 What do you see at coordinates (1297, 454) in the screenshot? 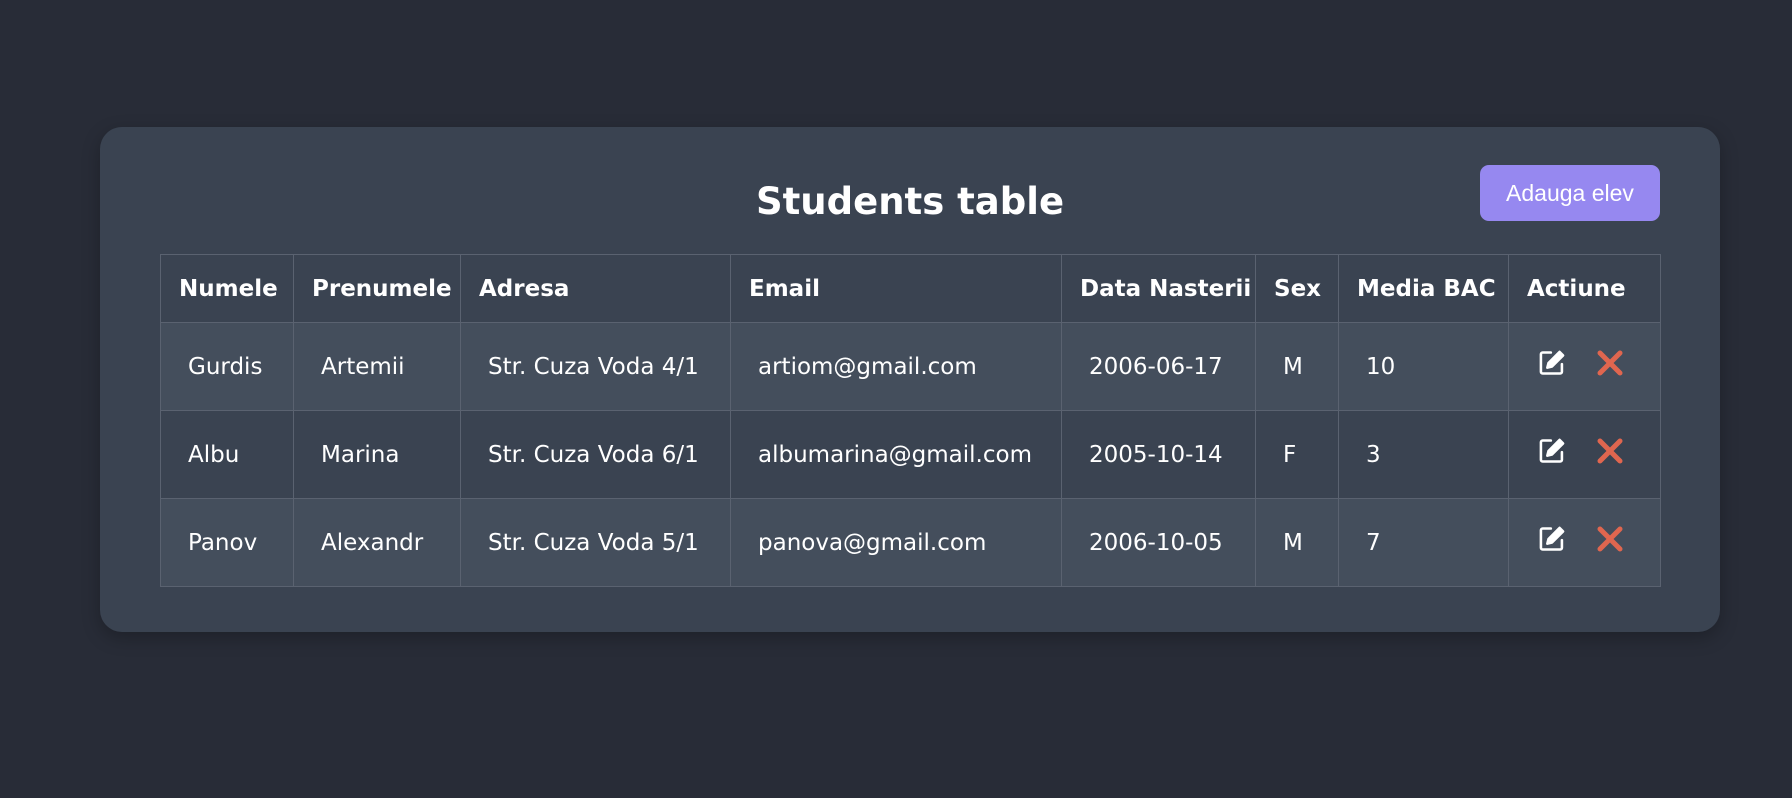
I see `cell-sex: F` at bounding box center [1297, 454].